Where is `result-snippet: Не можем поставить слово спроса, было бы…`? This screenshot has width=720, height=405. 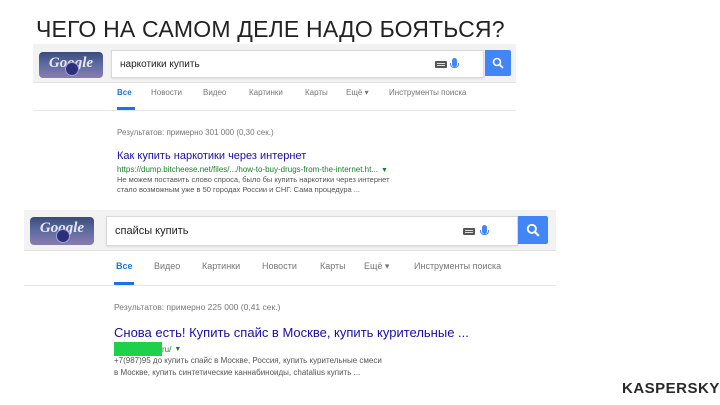 result-snippet: Не можем поставить слово спроса, было бы… is located at coordinates (267, 185).